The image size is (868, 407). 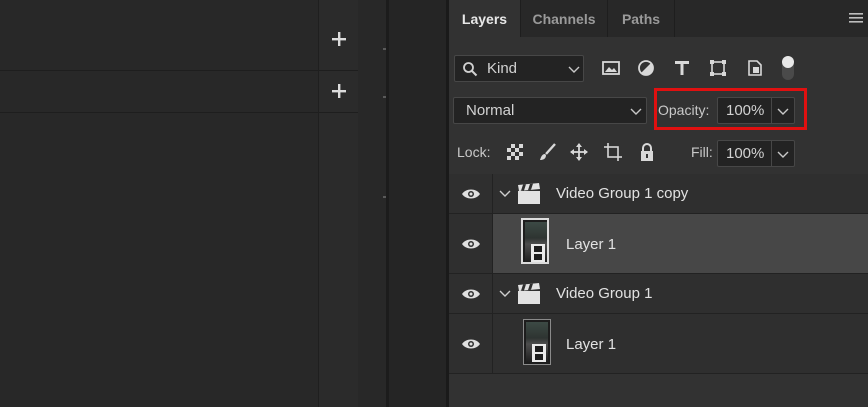 What do you see at coordinates (372, 203) in the screenshot?
I see `timeline-gutter` at bounding box center [372, 203].